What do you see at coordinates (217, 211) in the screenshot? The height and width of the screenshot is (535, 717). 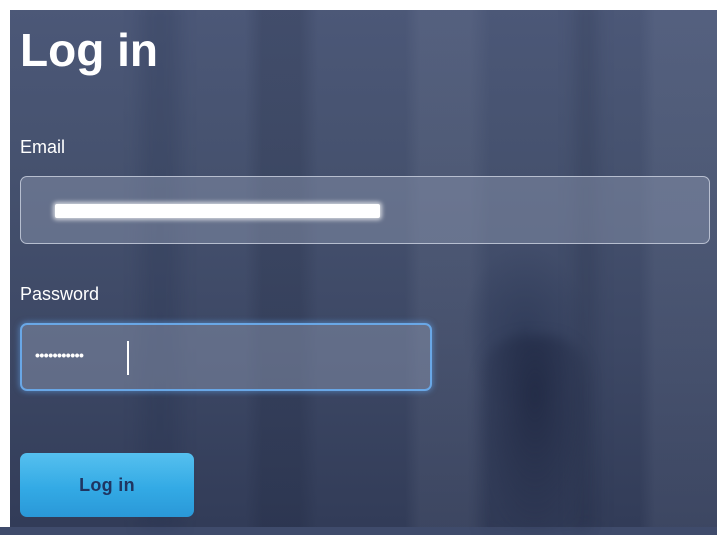 I see `redacted-email-value` at bounding box center [217, 211].